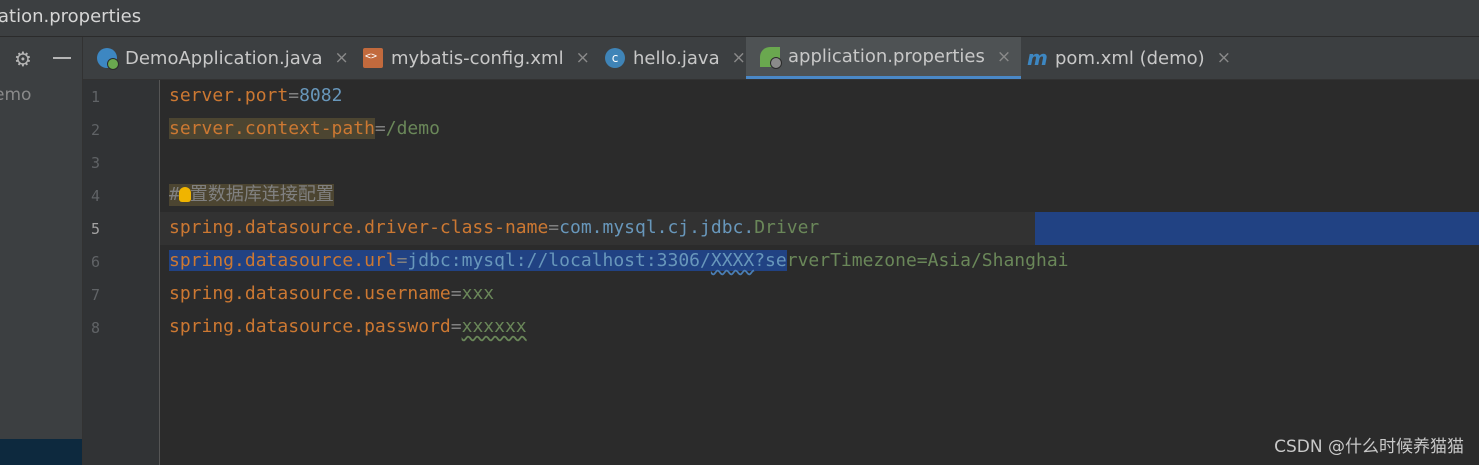 This screenshot has width=1479, height=465. I want to click on property-value: /demo, so click(412, 128).